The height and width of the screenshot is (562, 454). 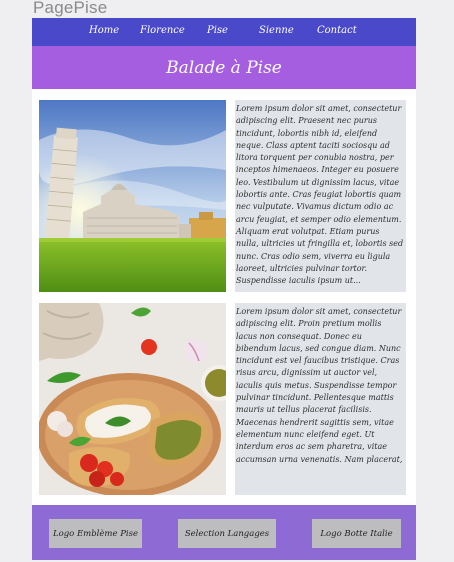 What do you see at coordinates (227, 533) in the screenshot?
I see `language-selection-button: Selection Langages` at bounding box center [227, 533].